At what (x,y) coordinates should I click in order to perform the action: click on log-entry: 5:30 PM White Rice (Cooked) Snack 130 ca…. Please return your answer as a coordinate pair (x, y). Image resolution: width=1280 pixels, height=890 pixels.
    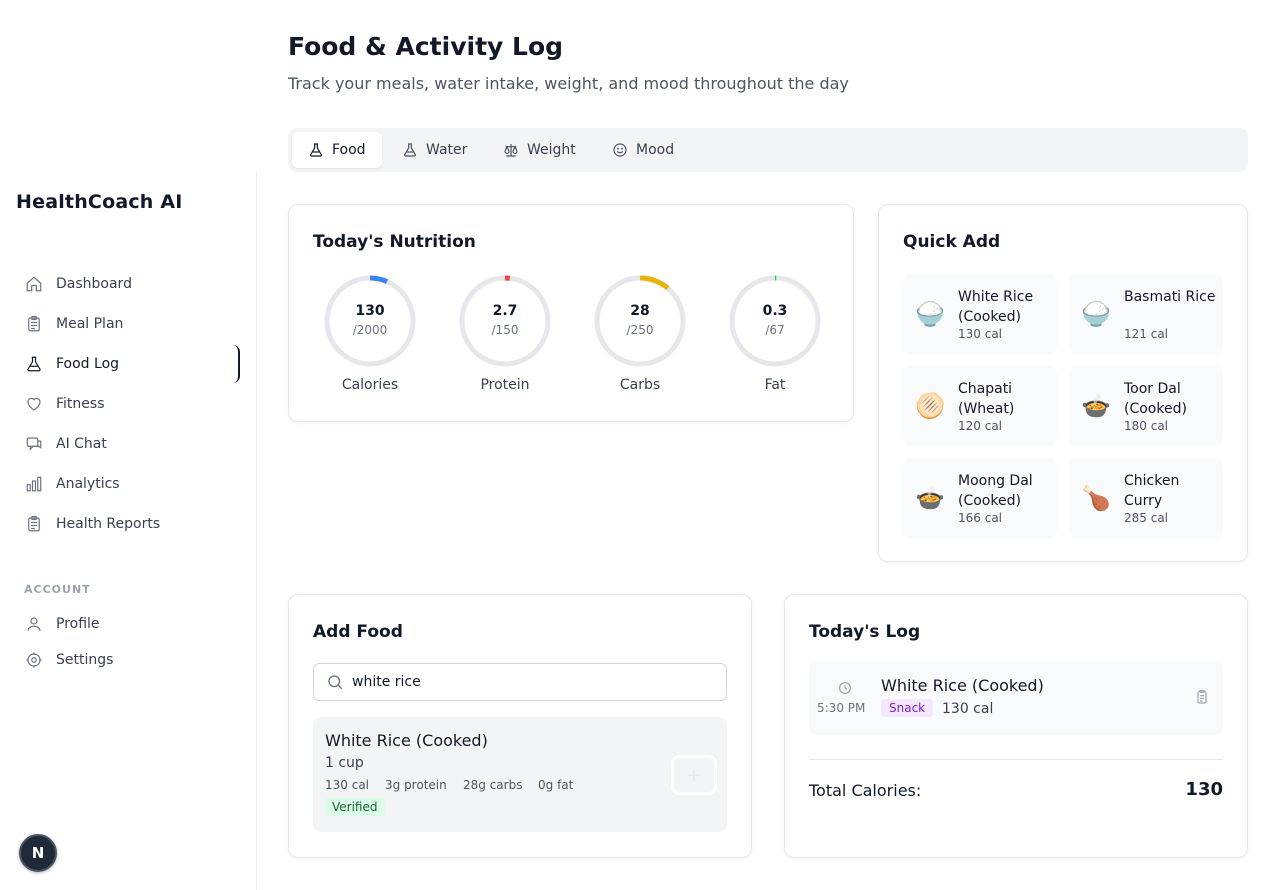
    Looking at the image, I should click on (1016, 698).